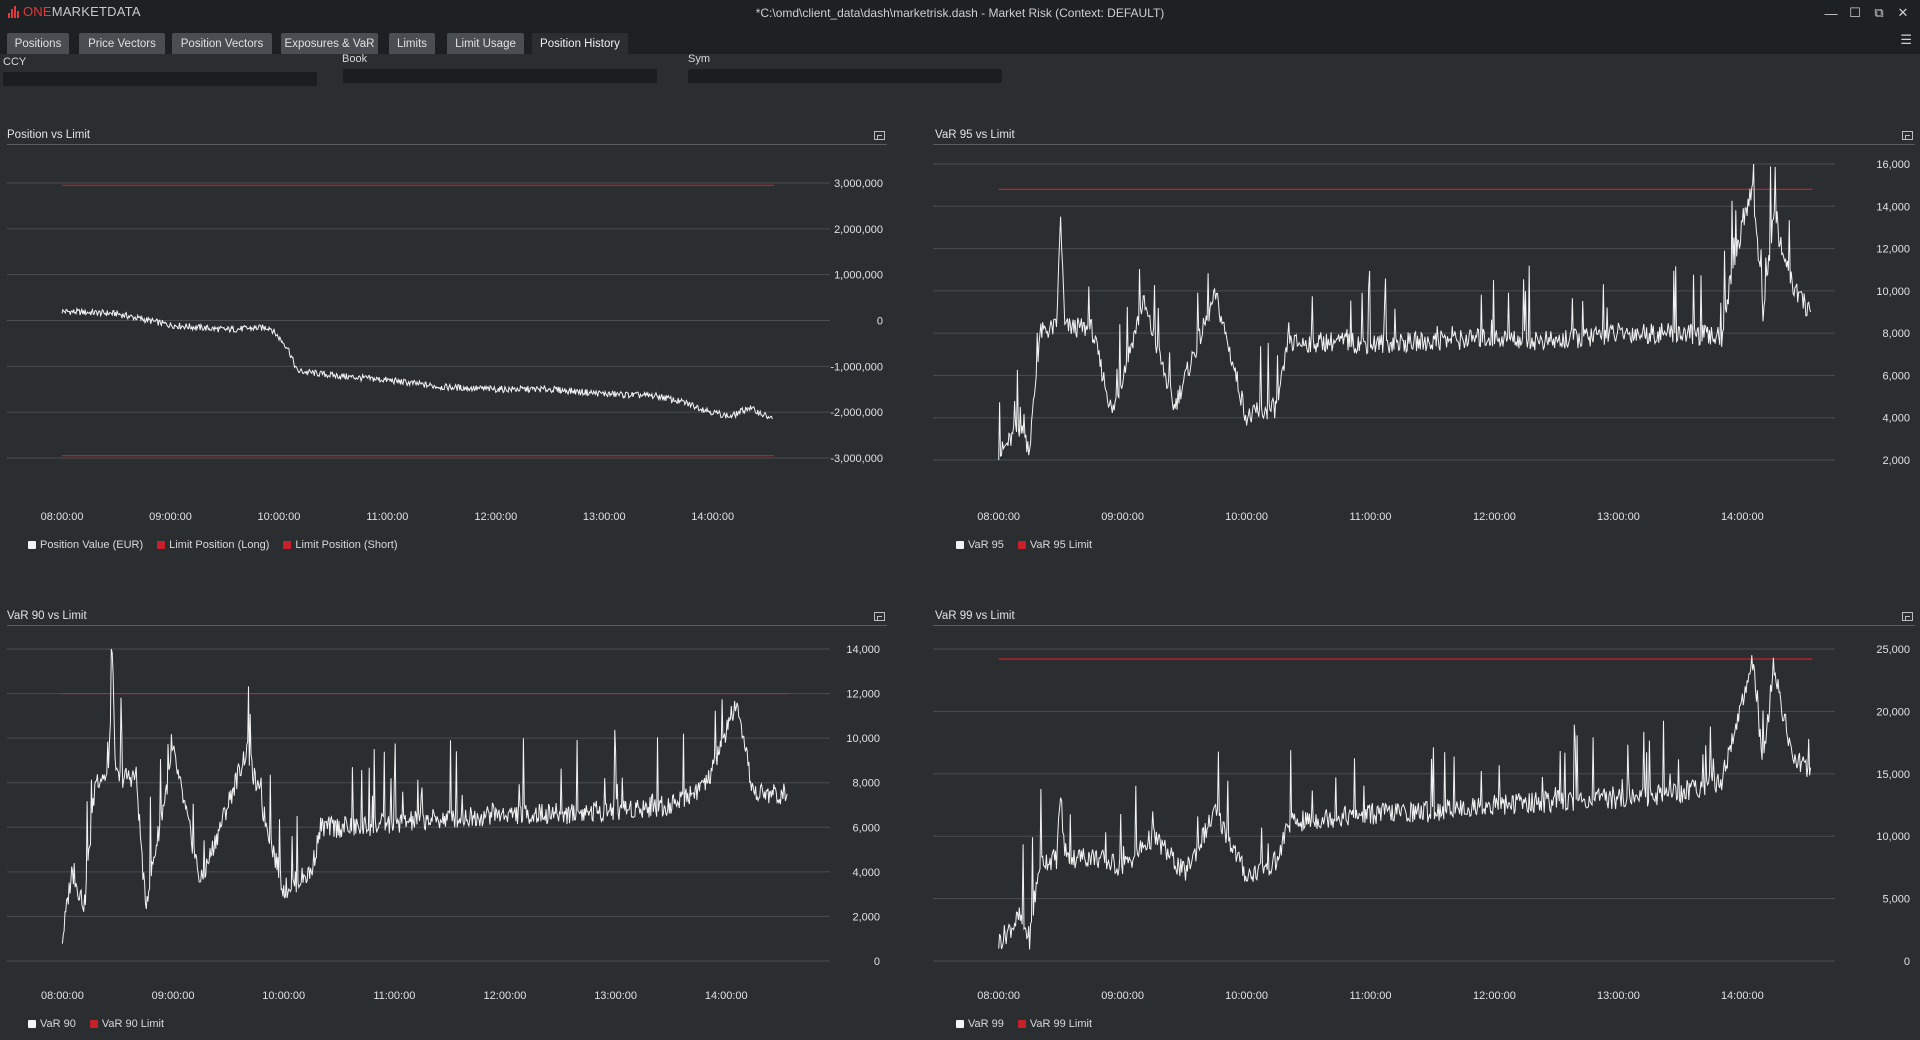  What do you see at coordinates (1893, 207) in the screenshot?
I see `y-tick-label: 14,000` at bounding box center [1893, 207].